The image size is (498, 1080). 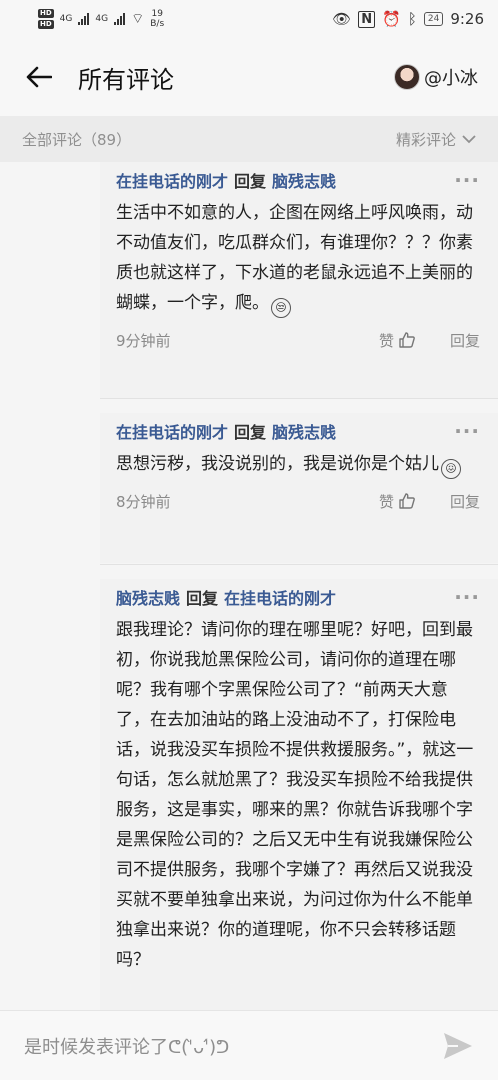 I want to click on author-link: 脑残志贱, so click(x=148, y=598).